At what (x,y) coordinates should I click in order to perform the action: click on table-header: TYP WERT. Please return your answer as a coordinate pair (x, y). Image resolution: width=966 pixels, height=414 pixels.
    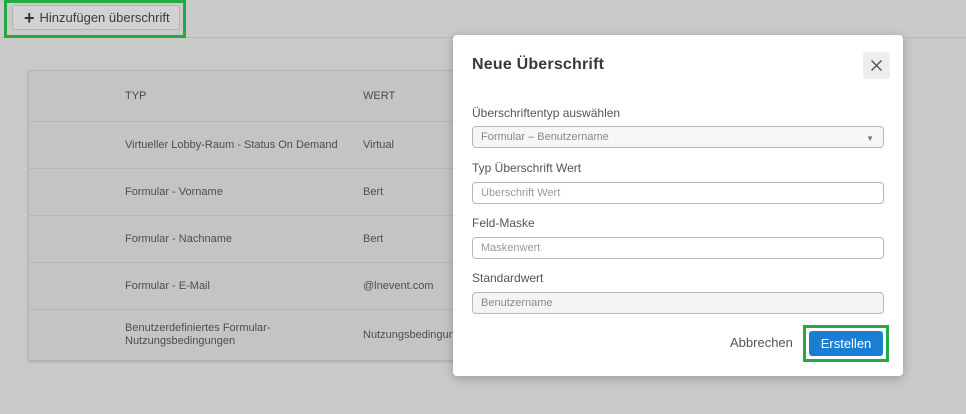
    Looking at the image, I should click on (258, 96).